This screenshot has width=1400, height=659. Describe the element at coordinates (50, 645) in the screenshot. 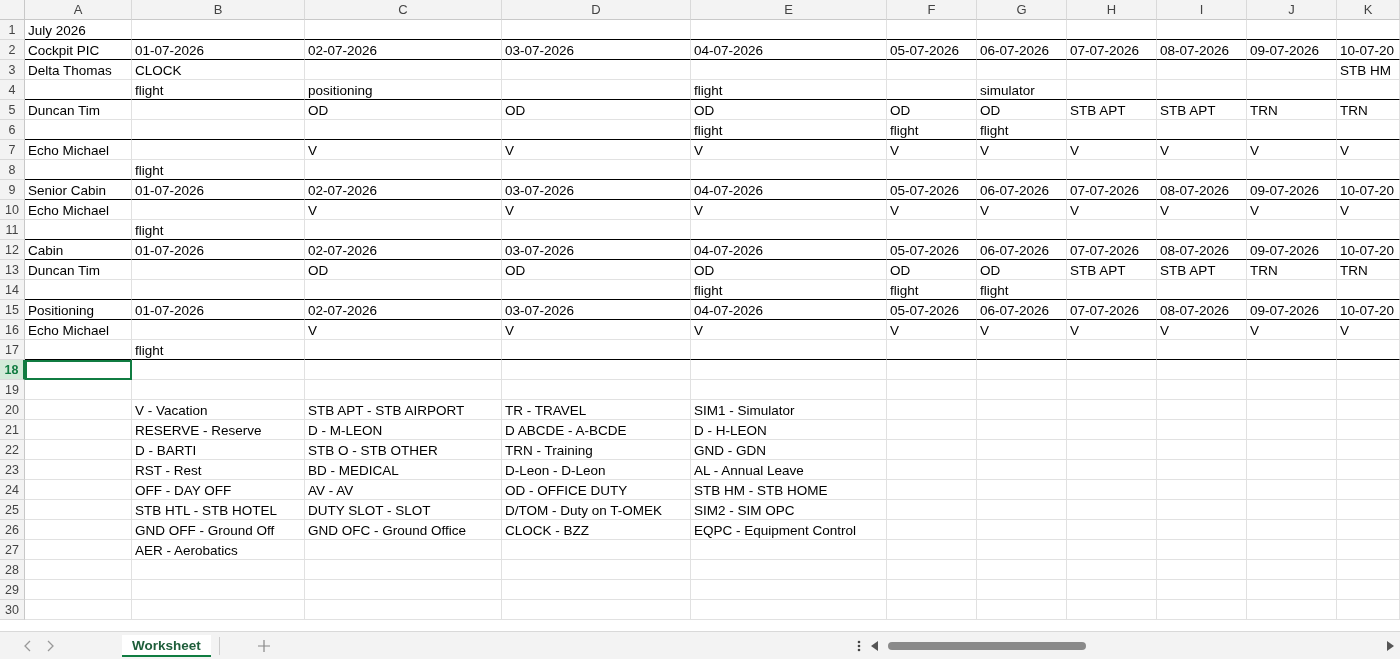

I see `next-sheet-icon` at that location.